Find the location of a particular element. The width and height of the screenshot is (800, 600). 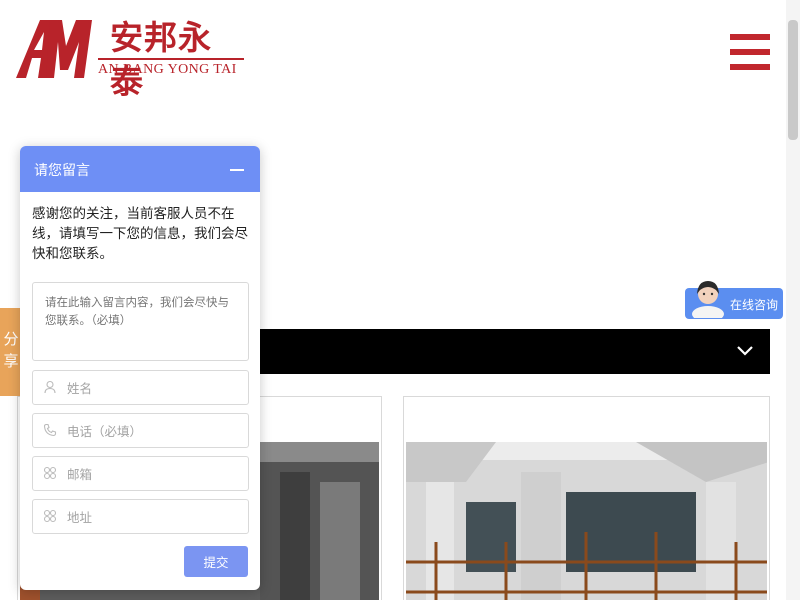

brand-logo: 安邦永泰 AN BANG YONG TAI is located at coordinates (129, 58).